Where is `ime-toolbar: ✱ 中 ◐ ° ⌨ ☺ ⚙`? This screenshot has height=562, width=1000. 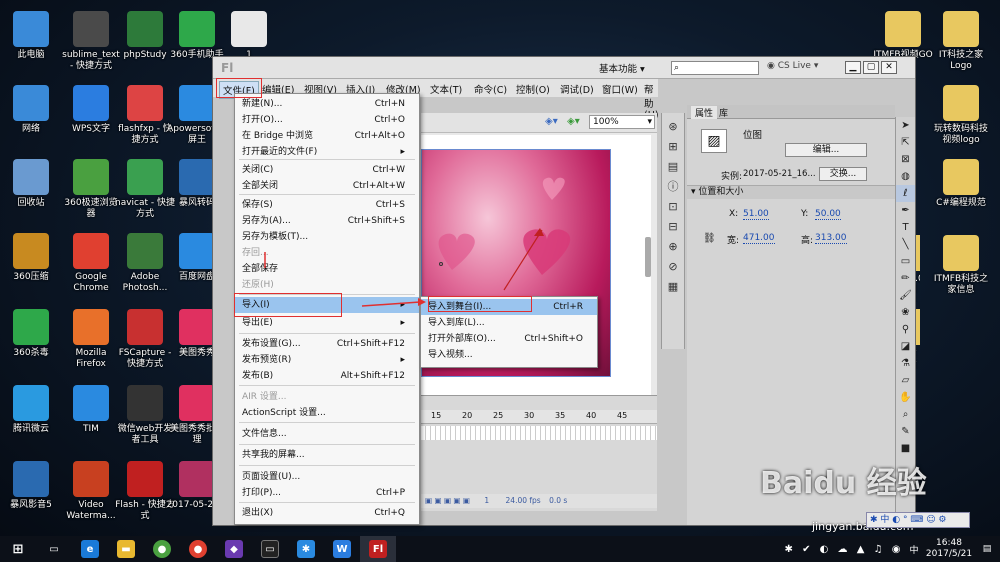 ime-toolbar: ✱ 中 ◐ ° ⌨ ☺ ⚙ is located at coordinates (918, 520).